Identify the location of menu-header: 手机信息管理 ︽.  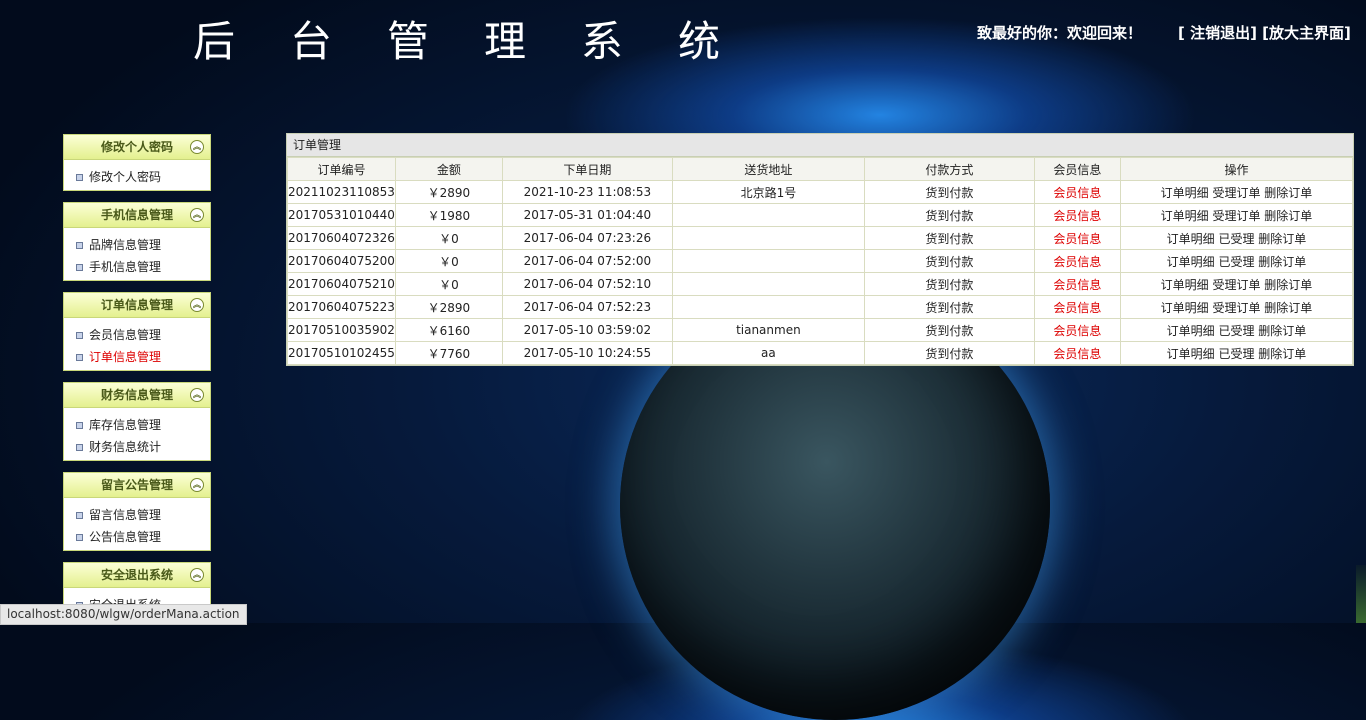
(137, 215).